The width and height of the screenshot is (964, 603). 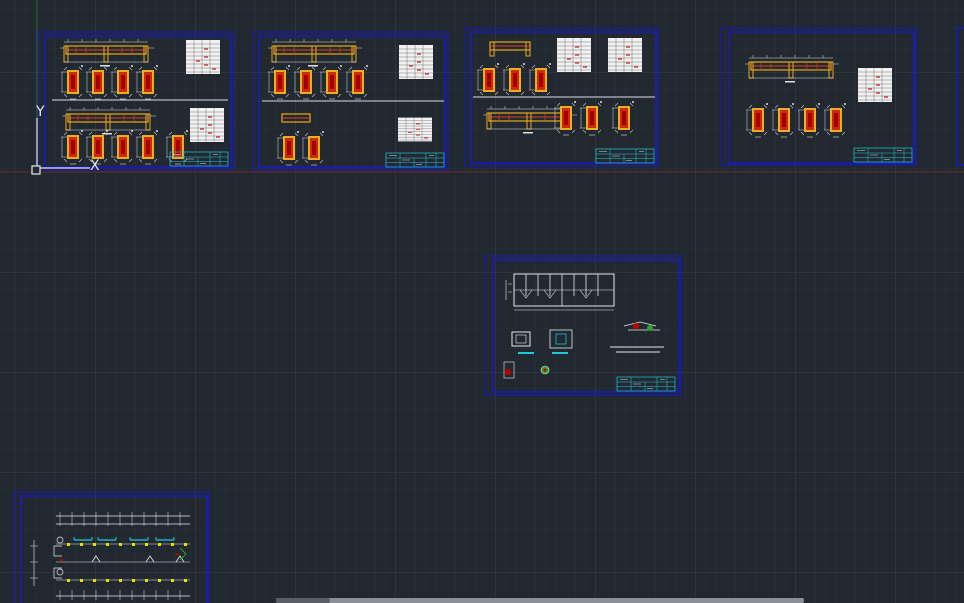 I want to click on scrollbar-thumb, so click(x=303, y=600).